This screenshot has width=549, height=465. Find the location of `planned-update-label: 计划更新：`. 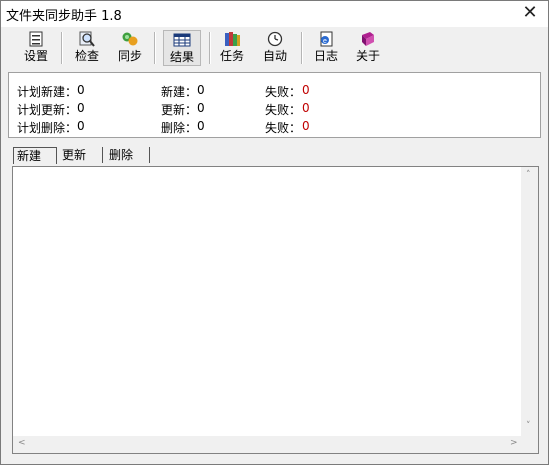

planned-update-label: 计划更新： is located at coordinates (47, 110).